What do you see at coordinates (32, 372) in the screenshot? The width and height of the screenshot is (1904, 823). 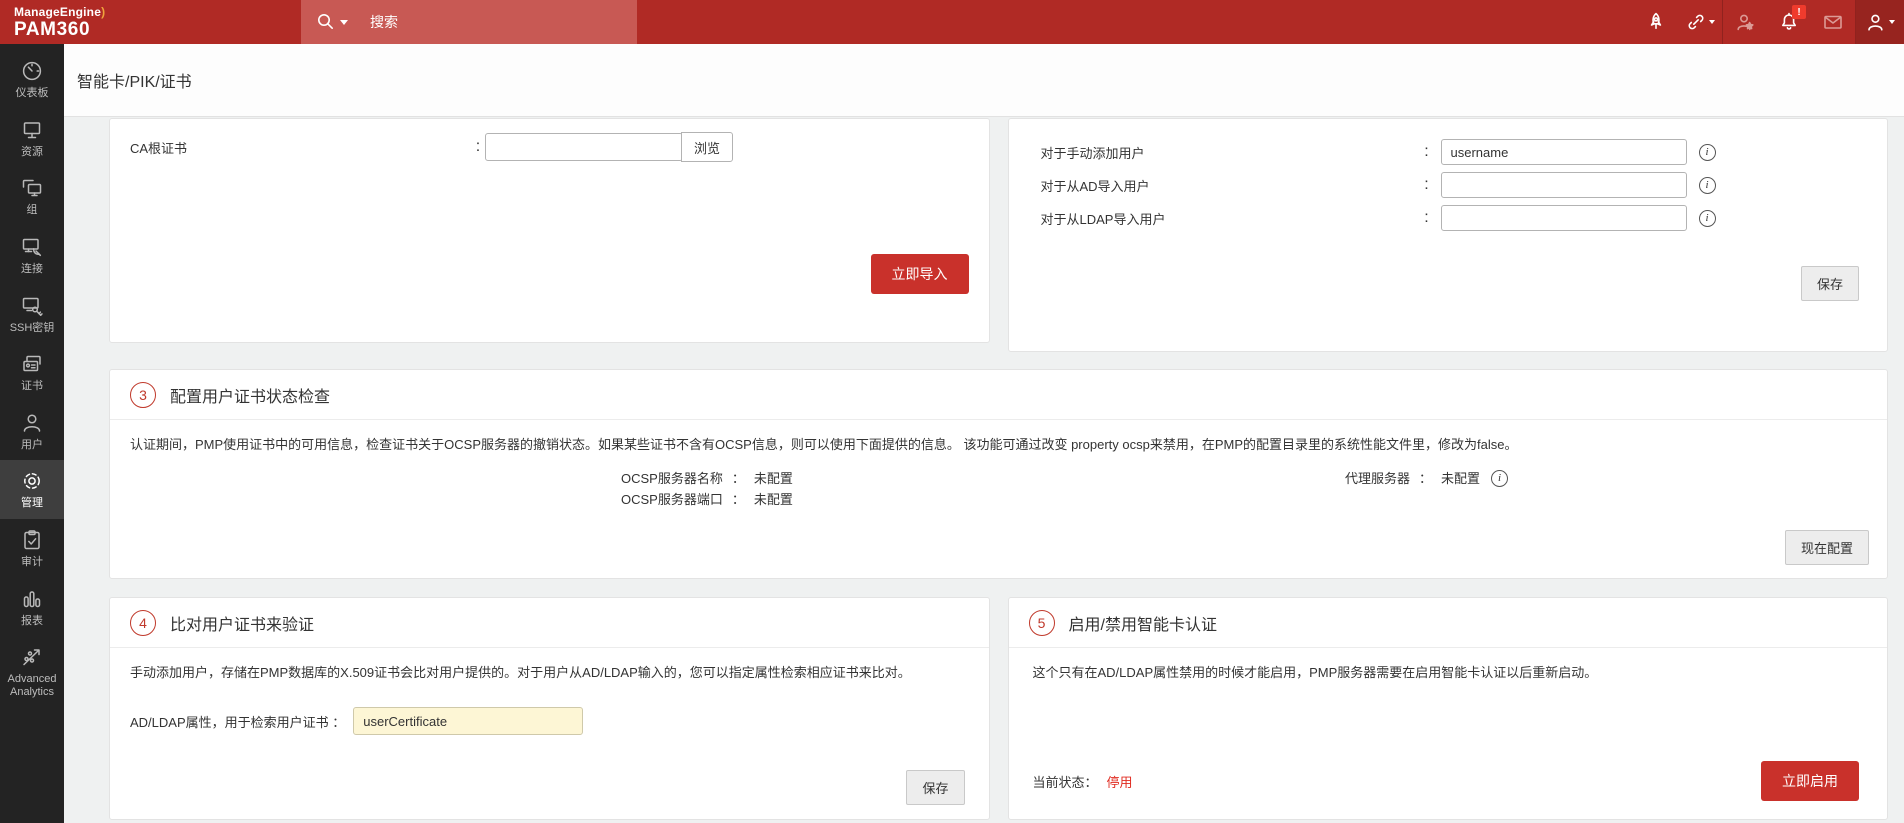 I see `sidebar-item-certificates: 证书` at bounding box center [32, 372].